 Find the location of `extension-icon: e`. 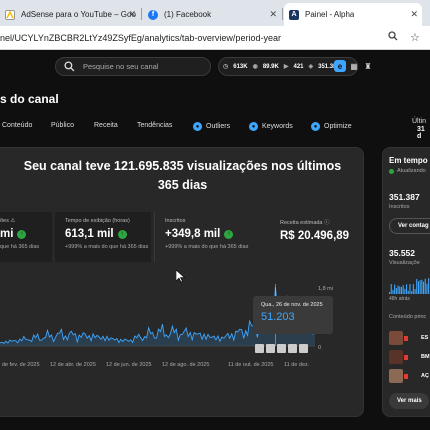

extension-icon: e is located at coordinates (340, 66).